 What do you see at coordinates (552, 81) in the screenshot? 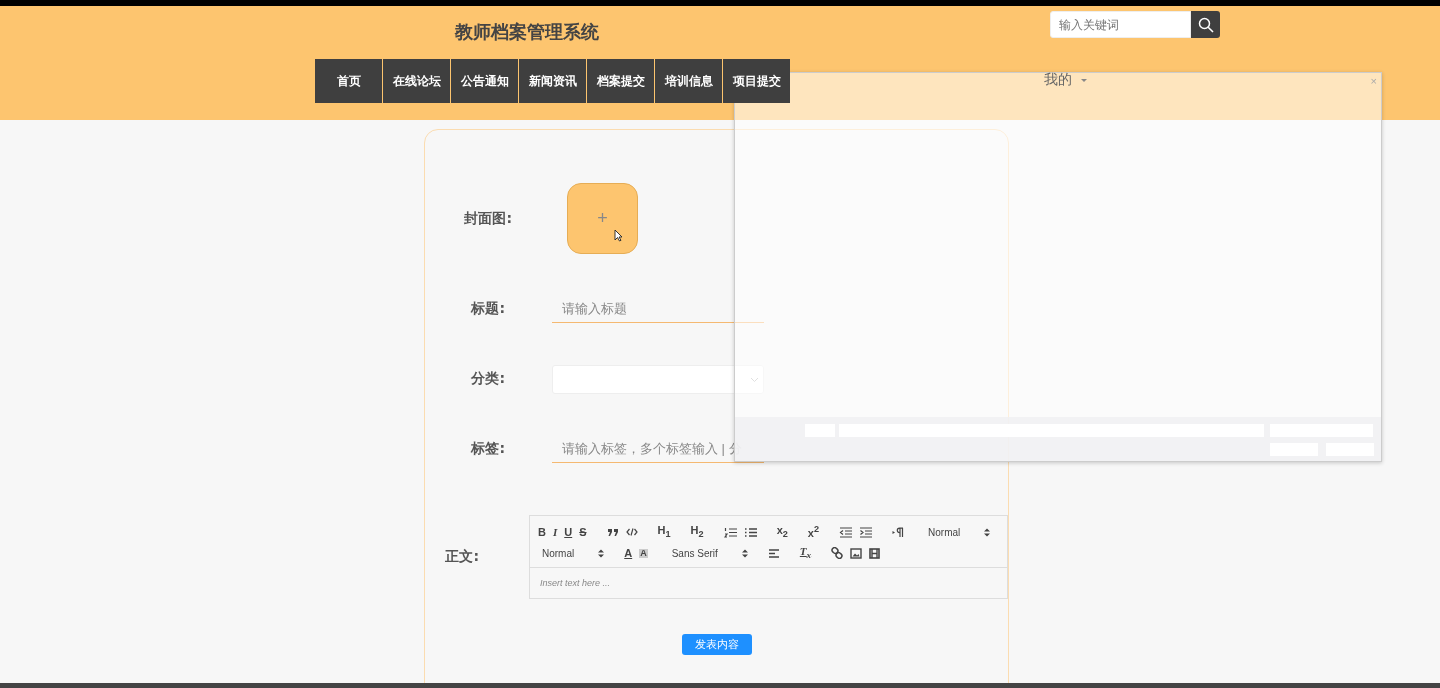
I see `nav-item: 新闻资讯` at bounding box center [552, 81].